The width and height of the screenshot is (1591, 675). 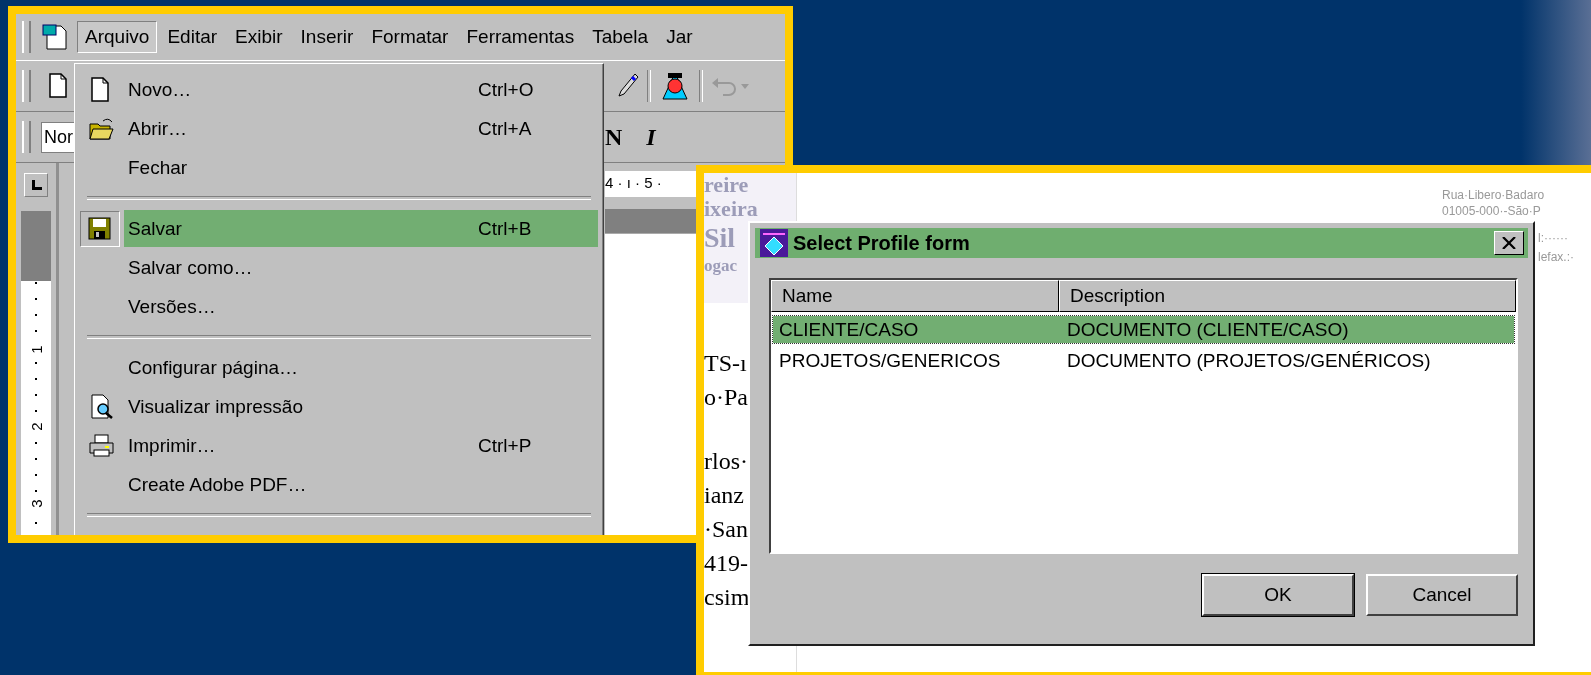 What do you see at coordinates (339, 445) in the screenshot?
I see `menu-option: Imprimir… Ctrl+P` at bounding box center [339, 445].